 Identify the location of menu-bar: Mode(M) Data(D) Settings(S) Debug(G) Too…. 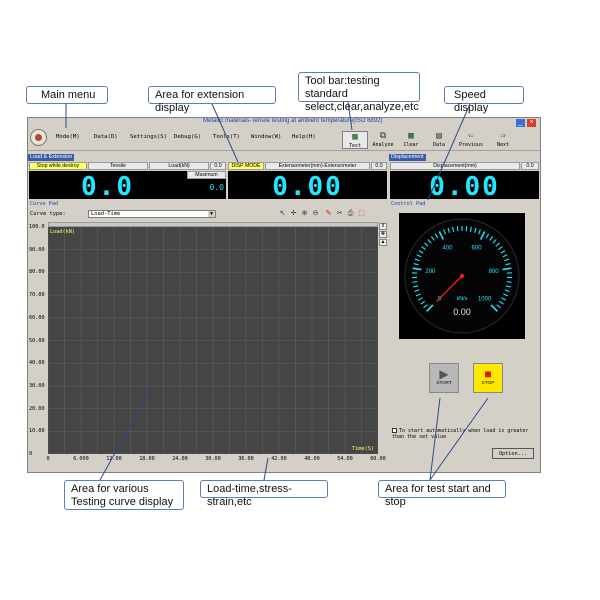
(284, 139).